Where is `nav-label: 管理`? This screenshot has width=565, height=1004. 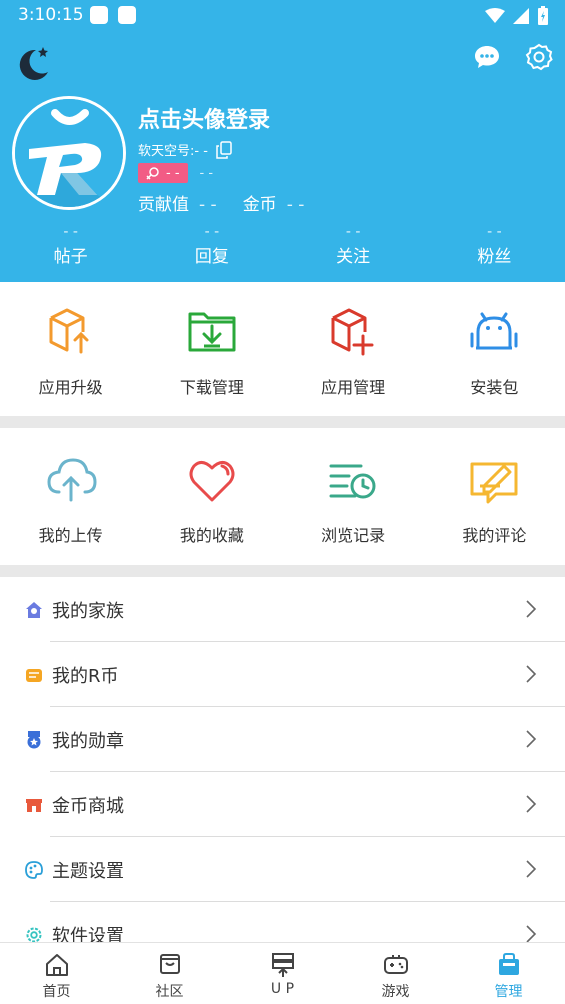
nav-label: 管理 is located at coordinates (508, 992).